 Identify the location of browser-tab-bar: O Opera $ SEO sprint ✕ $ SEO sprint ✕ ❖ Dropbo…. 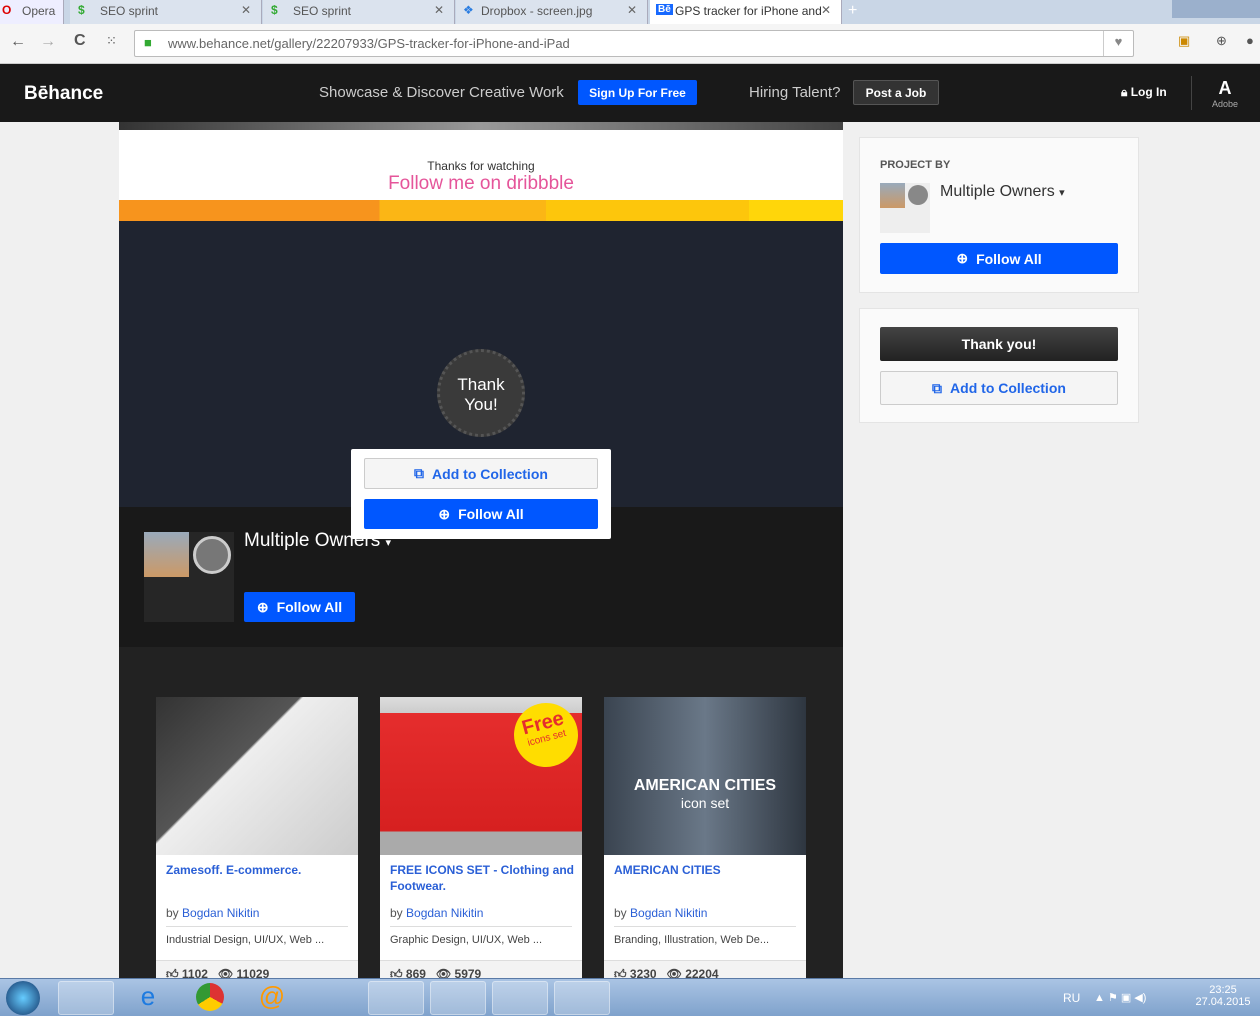
(630, 12).